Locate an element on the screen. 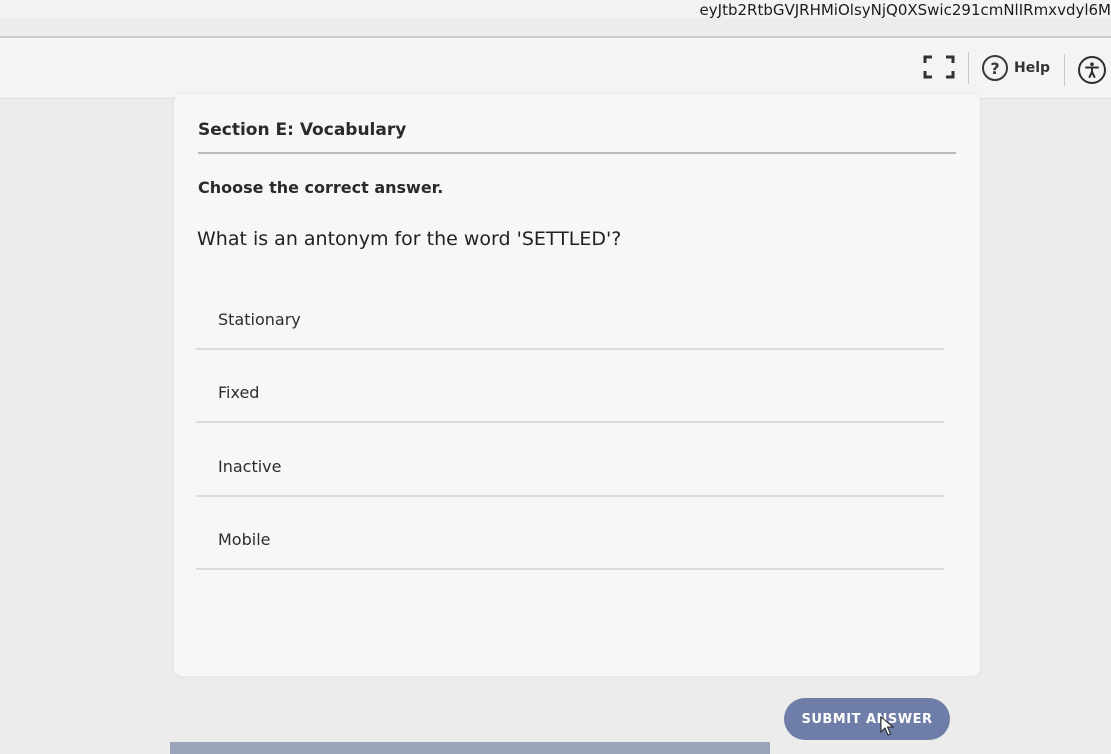  help-icon: ? is located at coordinates (995, 68).